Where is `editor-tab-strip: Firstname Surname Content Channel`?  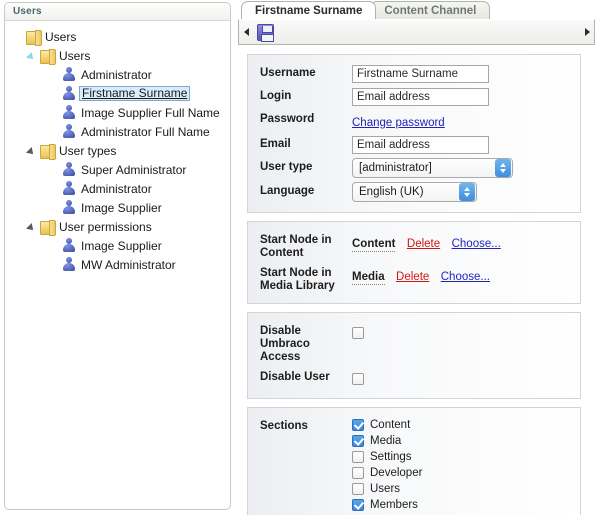 editor-tab-strip: Firstname Surname Content Channel is located at coordinates (416, 9).